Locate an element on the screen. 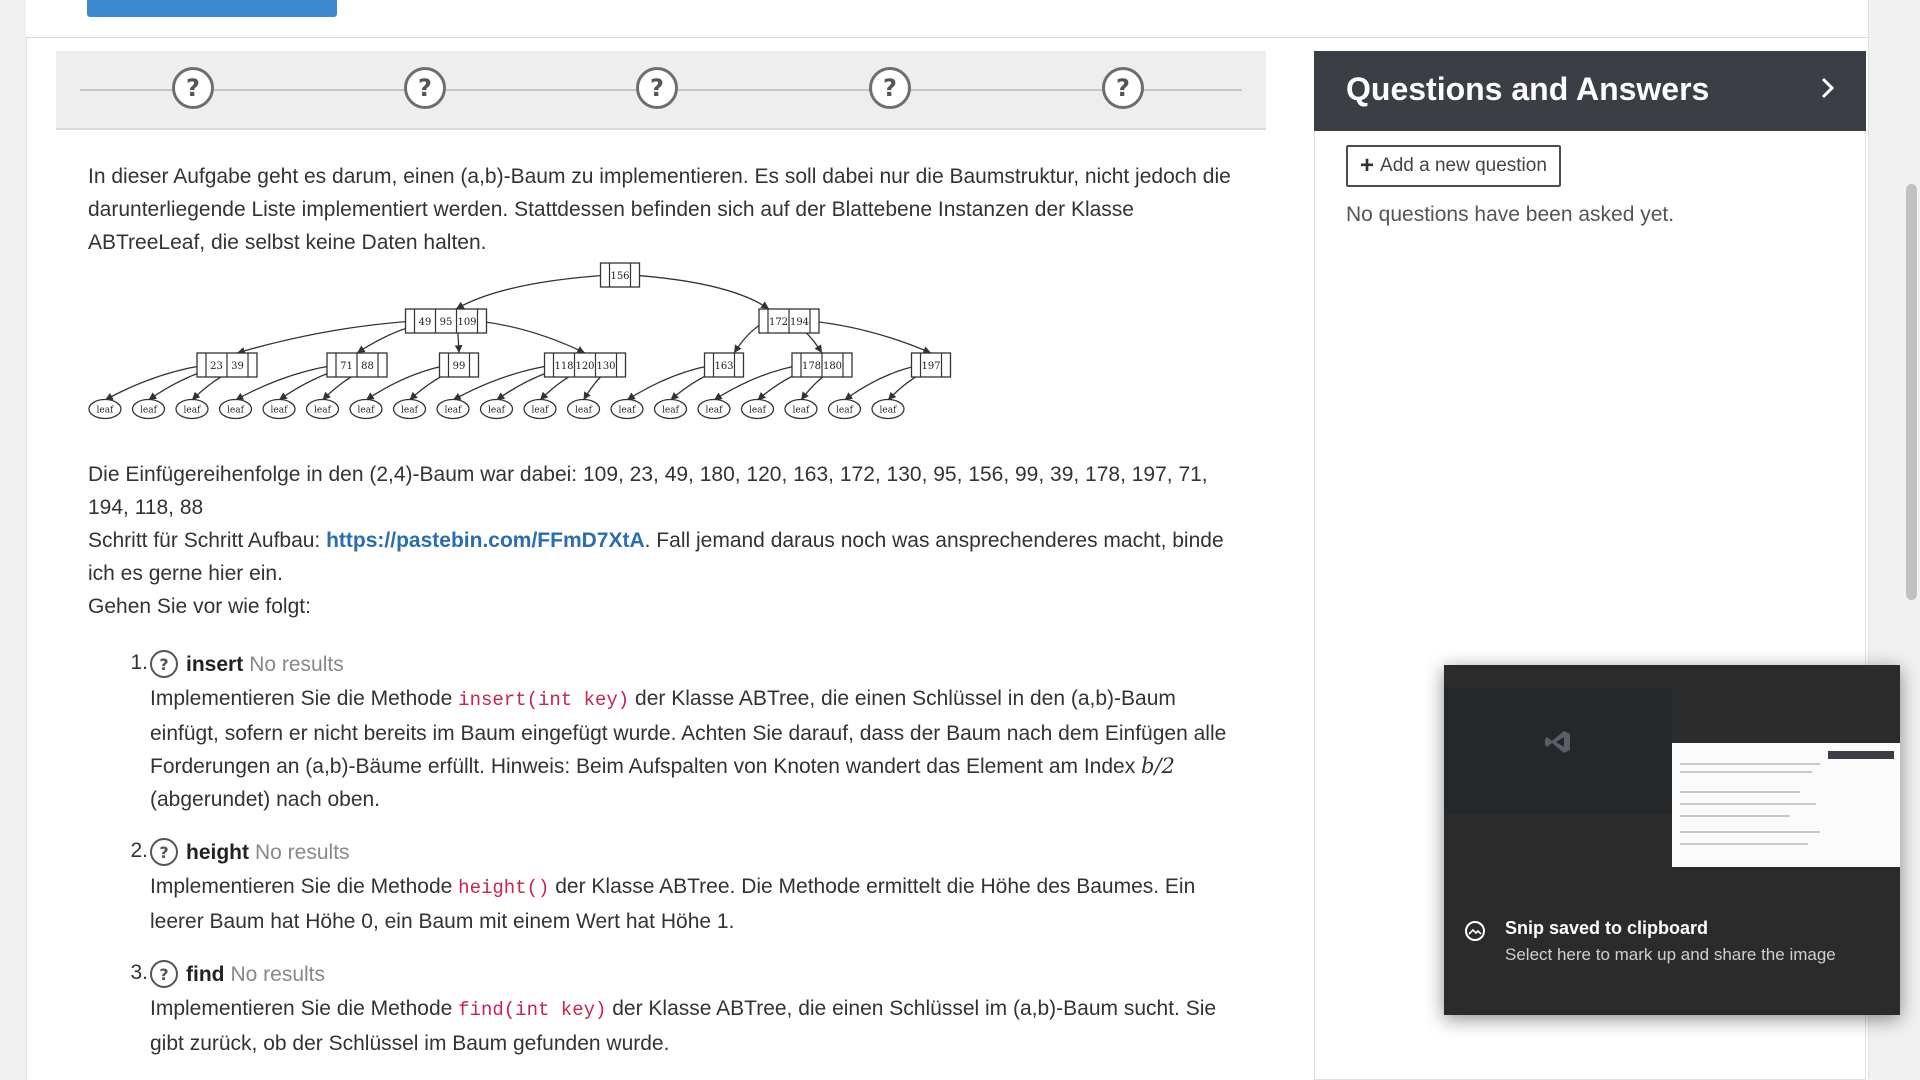  tree-key: 23 is located at coordinates (216, 366).